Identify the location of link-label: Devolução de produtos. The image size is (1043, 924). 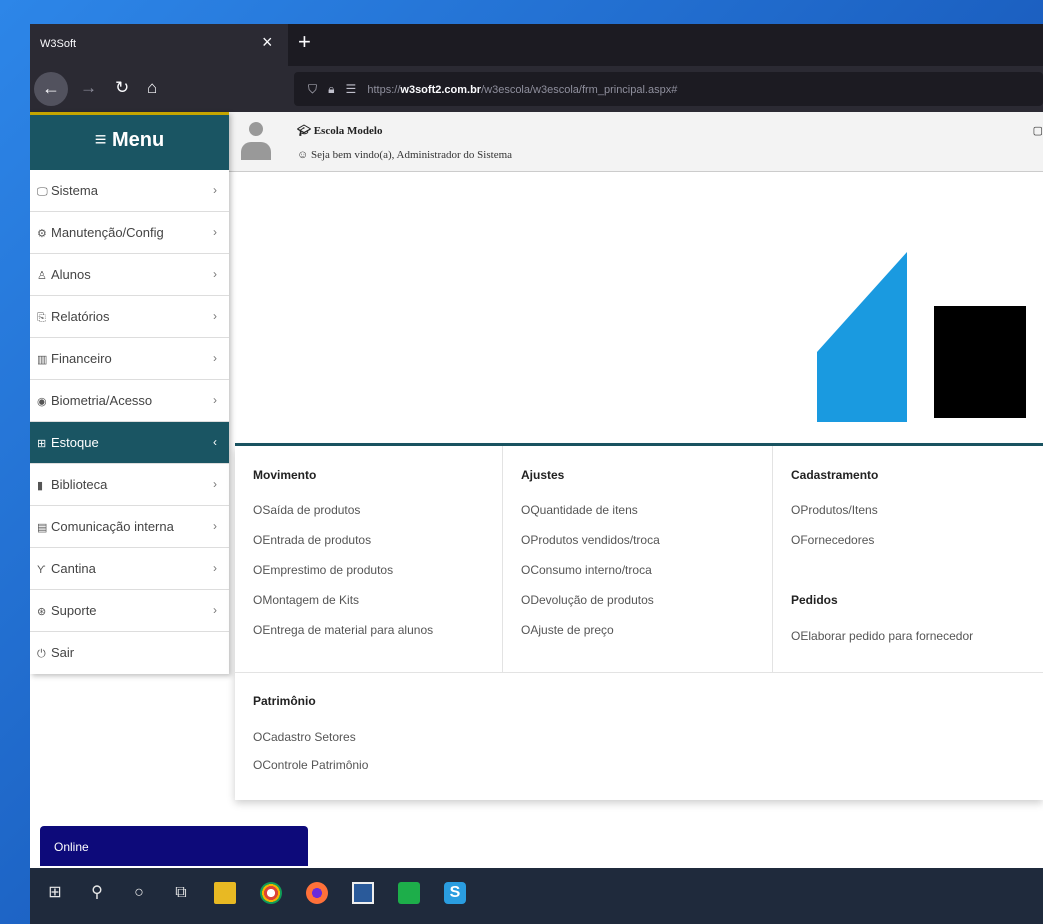
(592, 600).